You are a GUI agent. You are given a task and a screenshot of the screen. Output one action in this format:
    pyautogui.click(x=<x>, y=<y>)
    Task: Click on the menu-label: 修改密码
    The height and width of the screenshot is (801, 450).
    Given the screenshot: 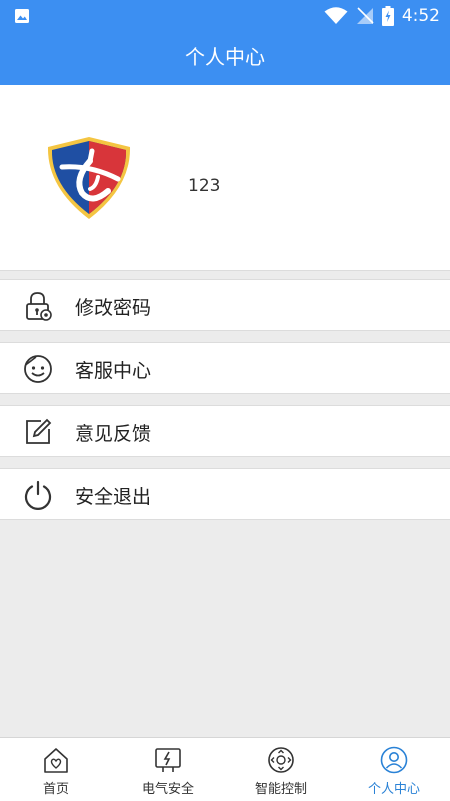 What is the action you would take?
    pyautogui.click(x=113, y=308)
    